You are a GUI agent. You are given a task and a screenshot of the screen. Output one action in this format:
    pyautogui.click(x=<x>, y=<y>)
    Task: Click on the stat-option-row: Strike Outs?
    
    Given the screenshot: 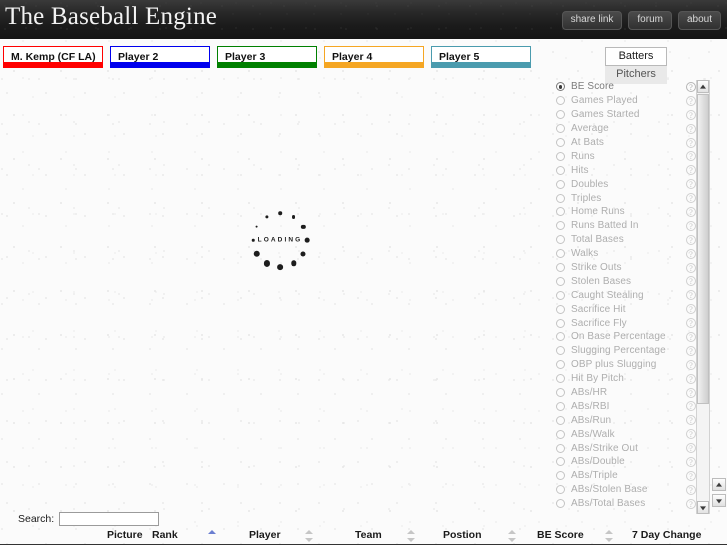 What is the action you would take?
    pyautogui.click(x=624, y=268)
    